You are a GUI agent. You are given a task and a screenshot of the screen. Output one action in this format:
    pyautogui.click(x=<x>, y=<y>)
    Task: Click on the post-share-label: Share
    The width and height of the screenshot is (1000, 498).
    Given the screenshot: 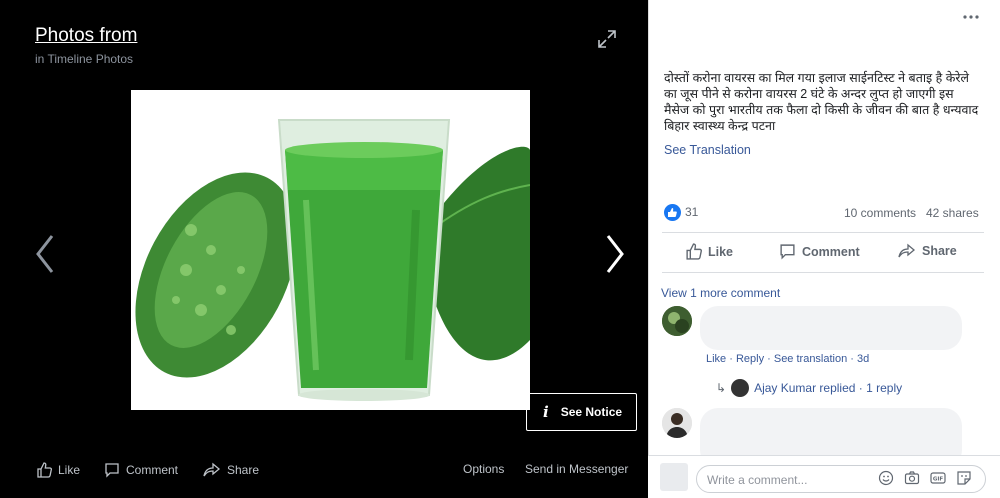 What is the action you would take?
    pyautogui.click(x=939, y=251)
    